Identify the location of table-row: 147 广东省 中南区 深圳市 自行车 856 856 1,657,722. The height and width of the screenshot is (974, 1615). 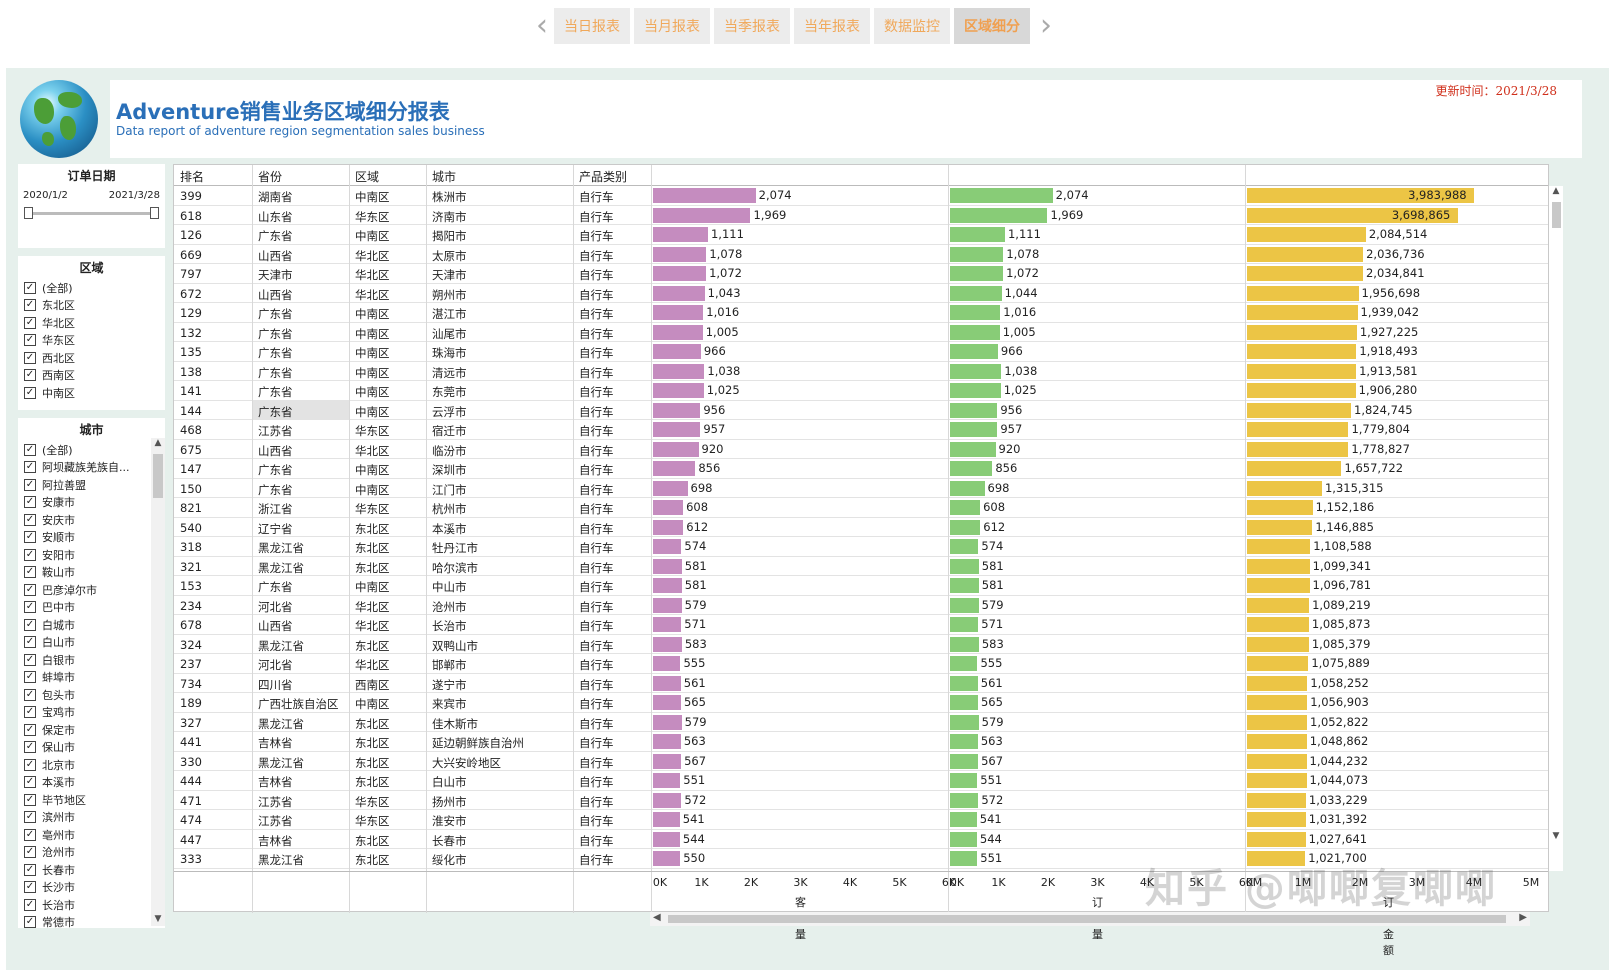
(861, 469).